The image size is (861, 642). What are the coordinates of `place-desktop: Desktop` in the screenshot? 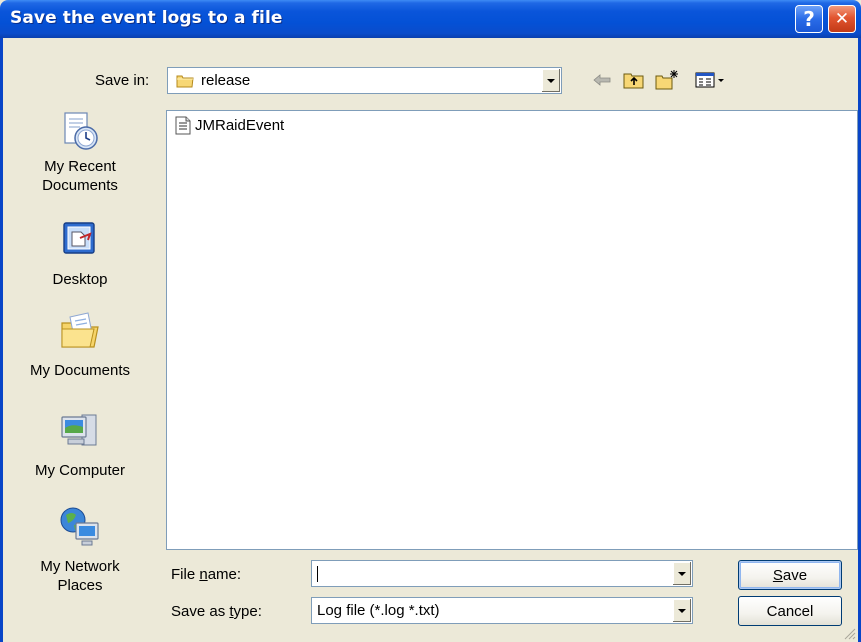 It's located at (80, 253).